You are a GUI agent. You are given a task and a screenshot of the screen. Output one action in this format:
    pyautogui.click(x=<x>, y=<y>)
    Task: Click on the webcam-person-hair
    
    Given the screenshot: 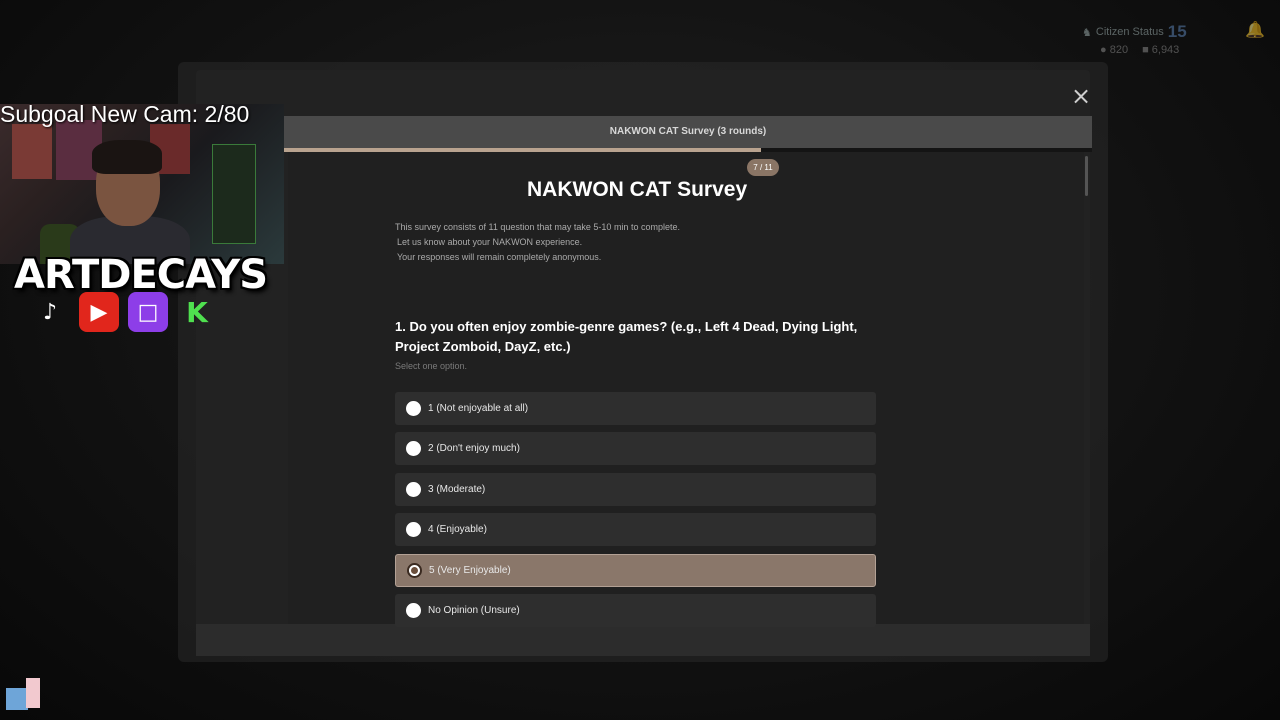 What is the action you would take?
    pyautogui.click(x=127, y=157)
    